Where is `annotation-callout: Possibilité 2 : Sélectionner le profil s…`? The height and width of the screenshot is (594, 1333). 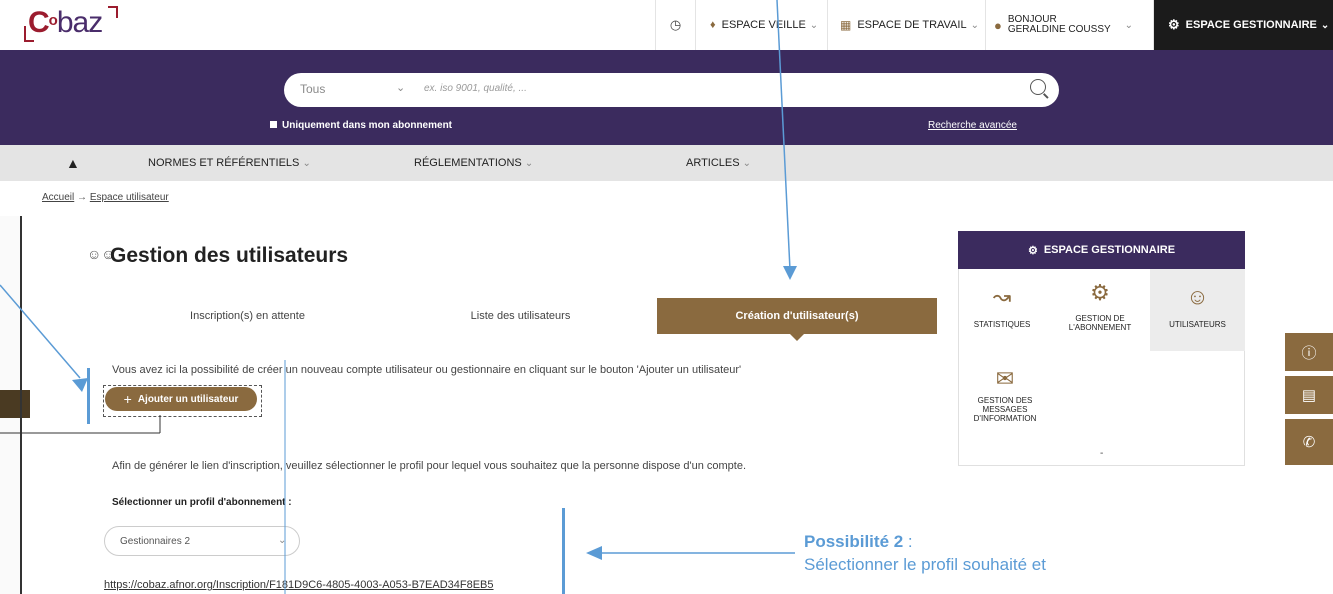 annotation-callout: Possibilité 2 : Sélectionner le profil s… is located at coordinates (925, 553).